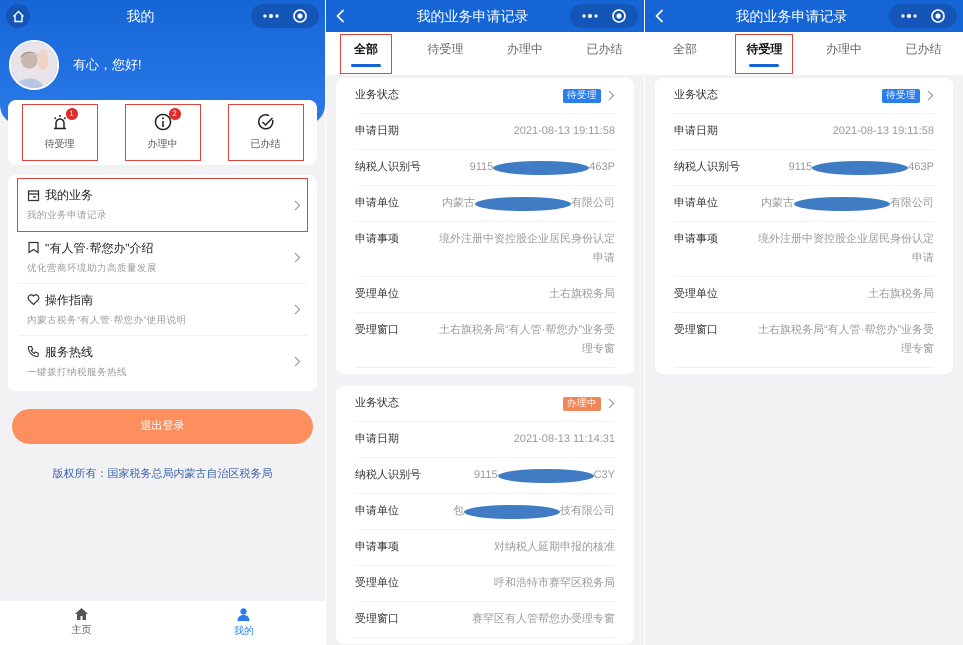 This screenshot has height=645, width=963. What do you see at coordinates (458, 512) in the screenshot?
I see `field-value-start: 包` at bounding box center [458, 512].